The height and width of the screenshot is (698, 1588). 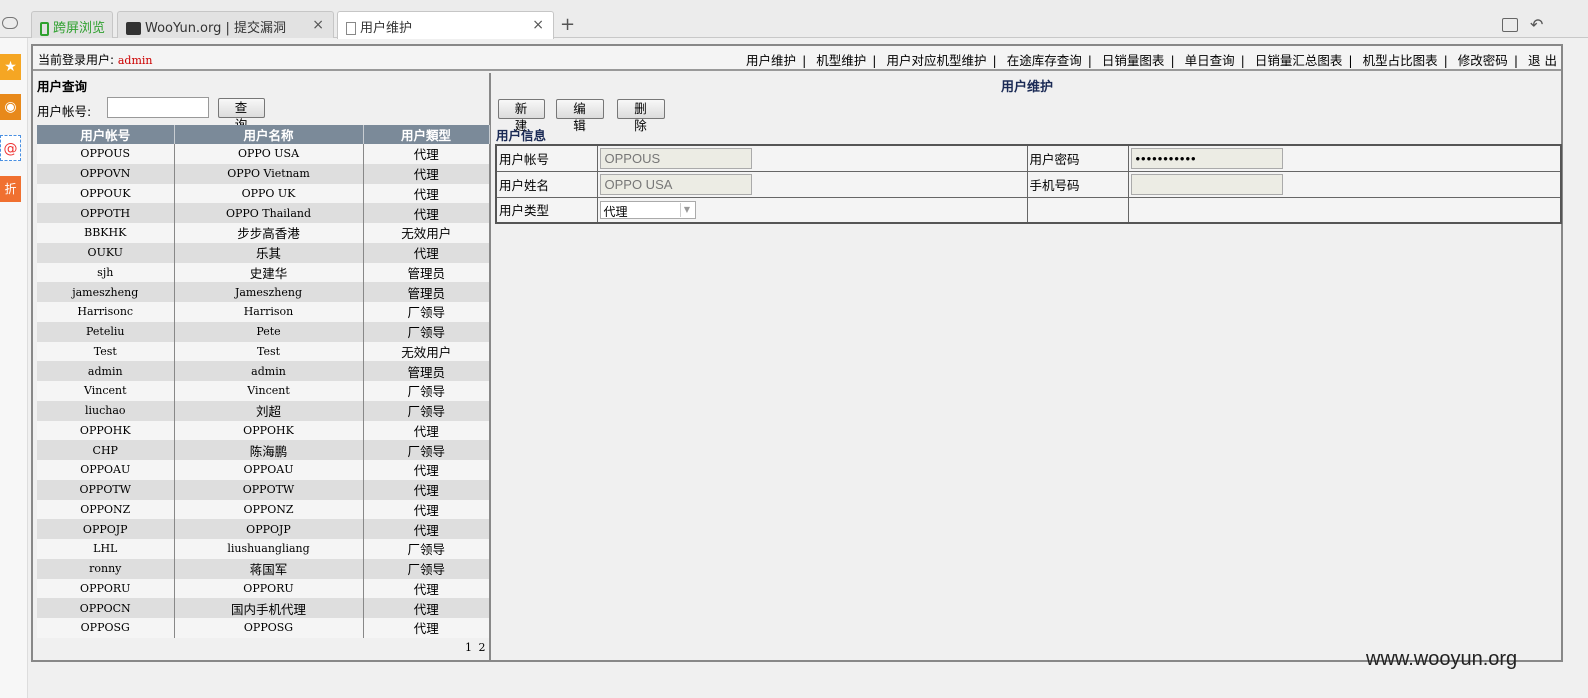 I want to click on window-restore-icon, so click(x=1510, y=25).